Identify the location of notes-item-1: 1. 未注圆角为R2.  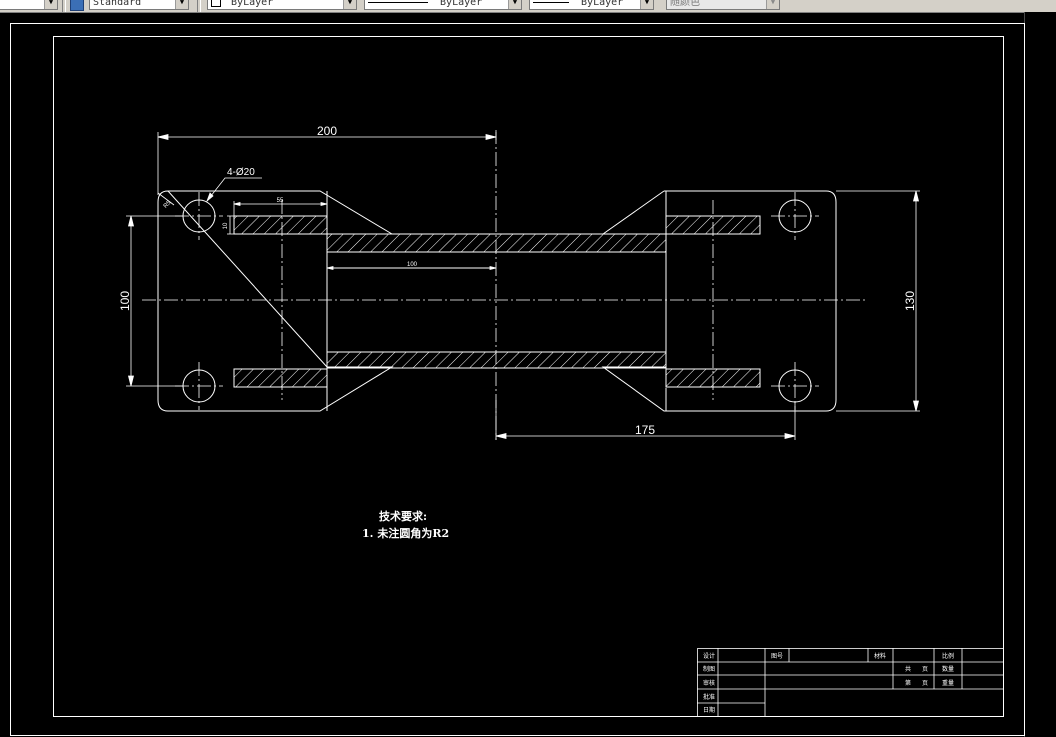
(405, 533).